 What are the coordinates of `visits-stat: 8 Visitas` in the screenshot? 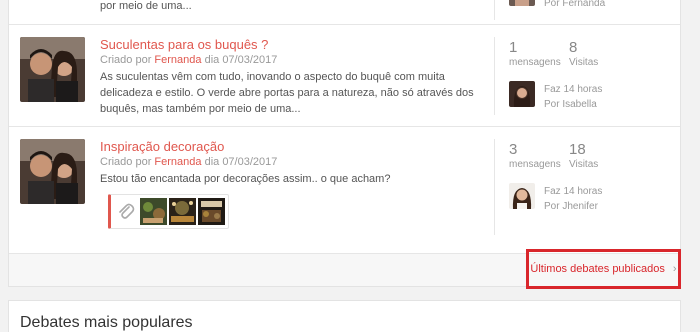 It's located at (583, 53).